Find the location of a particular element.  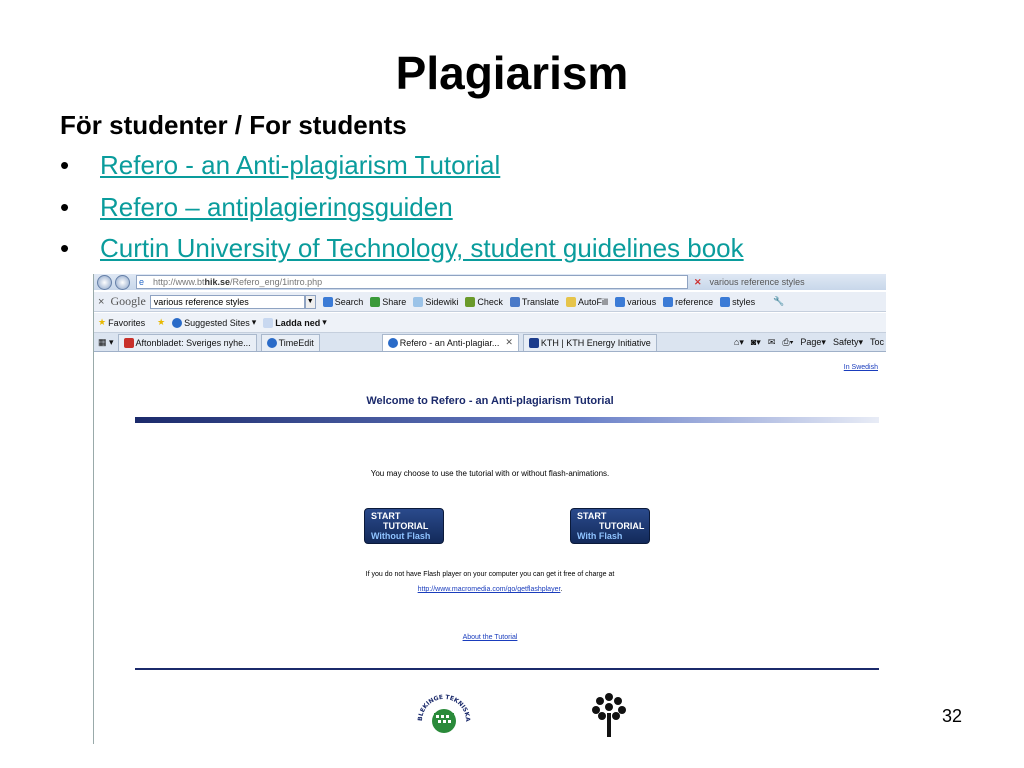

ie-page-icon: e is located at coordinates (142, 282).